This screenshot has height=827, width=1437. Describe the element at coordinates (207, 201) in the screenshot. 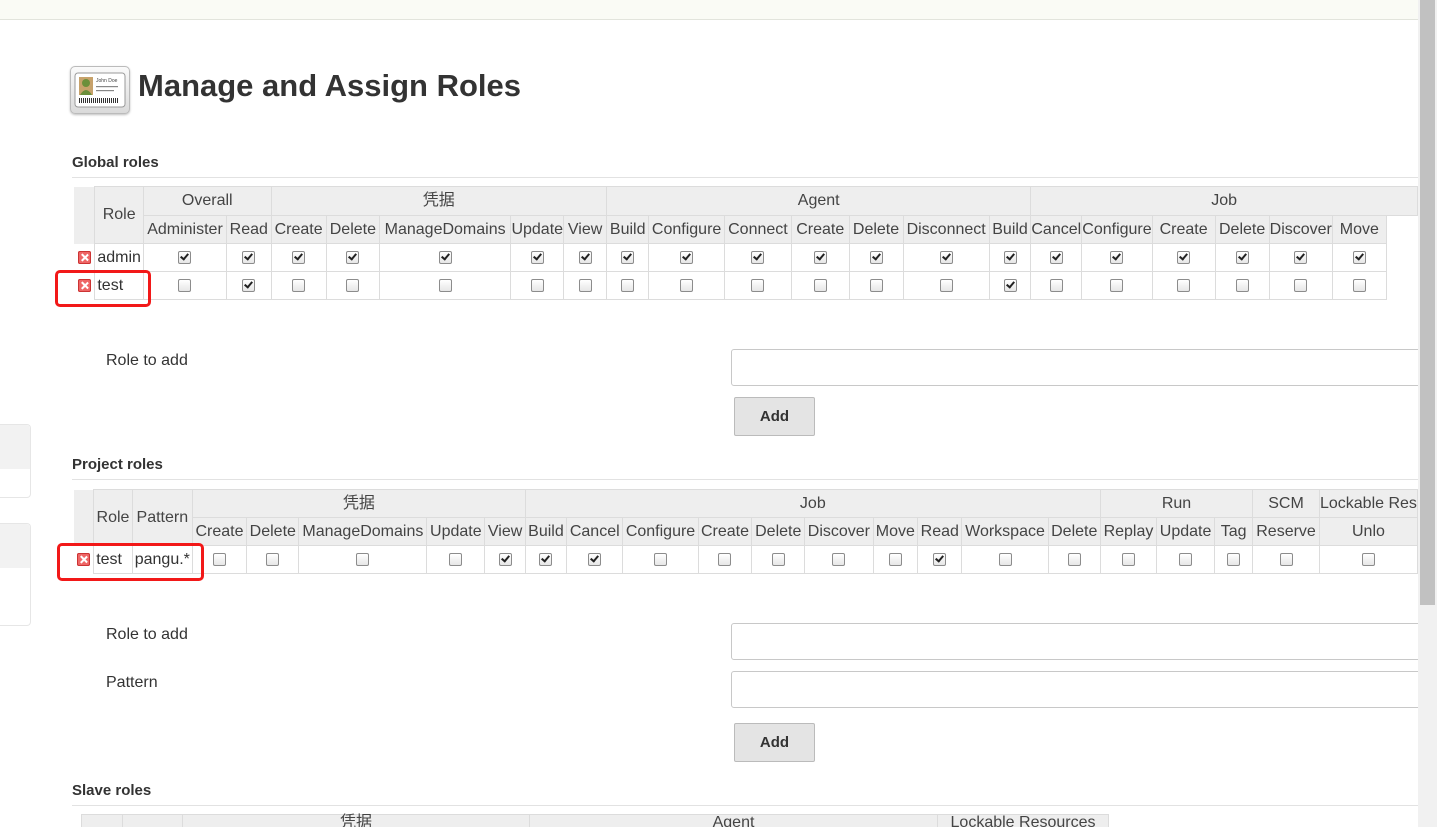

I see `global-group-header: Overall` at that location.